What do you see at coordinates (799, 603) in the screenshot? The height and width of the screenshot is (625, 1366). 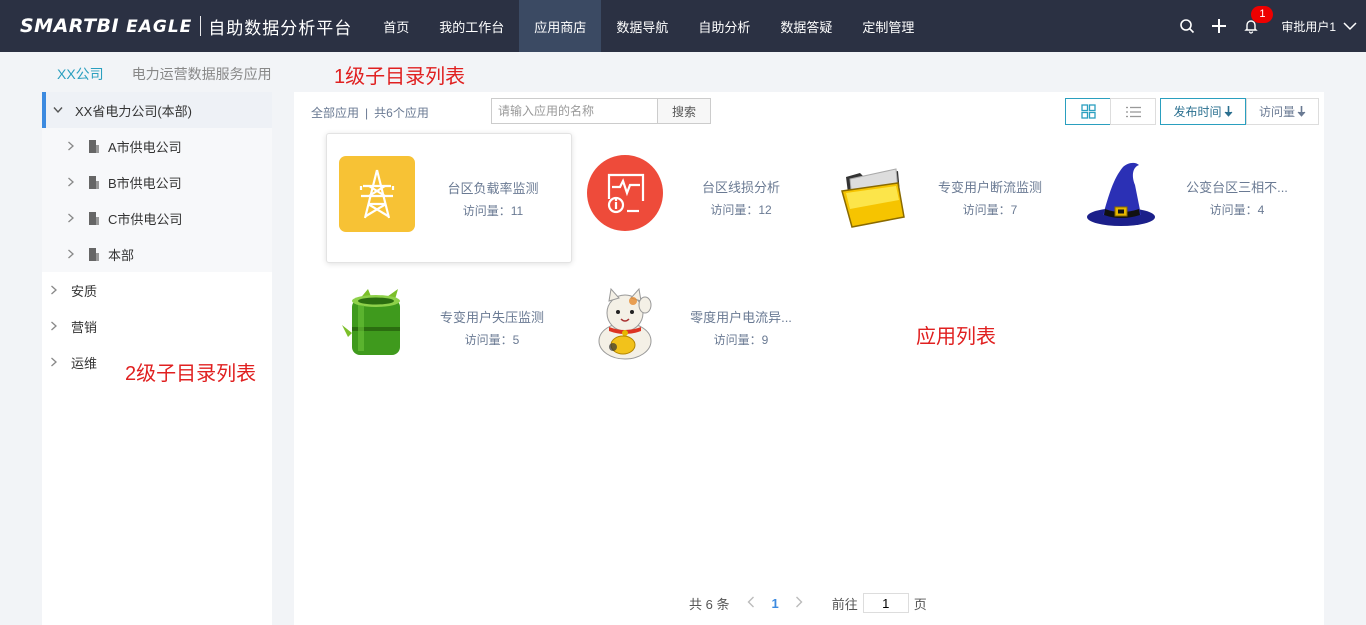 I see `next-page-icon` at bounding box center [799, 603].